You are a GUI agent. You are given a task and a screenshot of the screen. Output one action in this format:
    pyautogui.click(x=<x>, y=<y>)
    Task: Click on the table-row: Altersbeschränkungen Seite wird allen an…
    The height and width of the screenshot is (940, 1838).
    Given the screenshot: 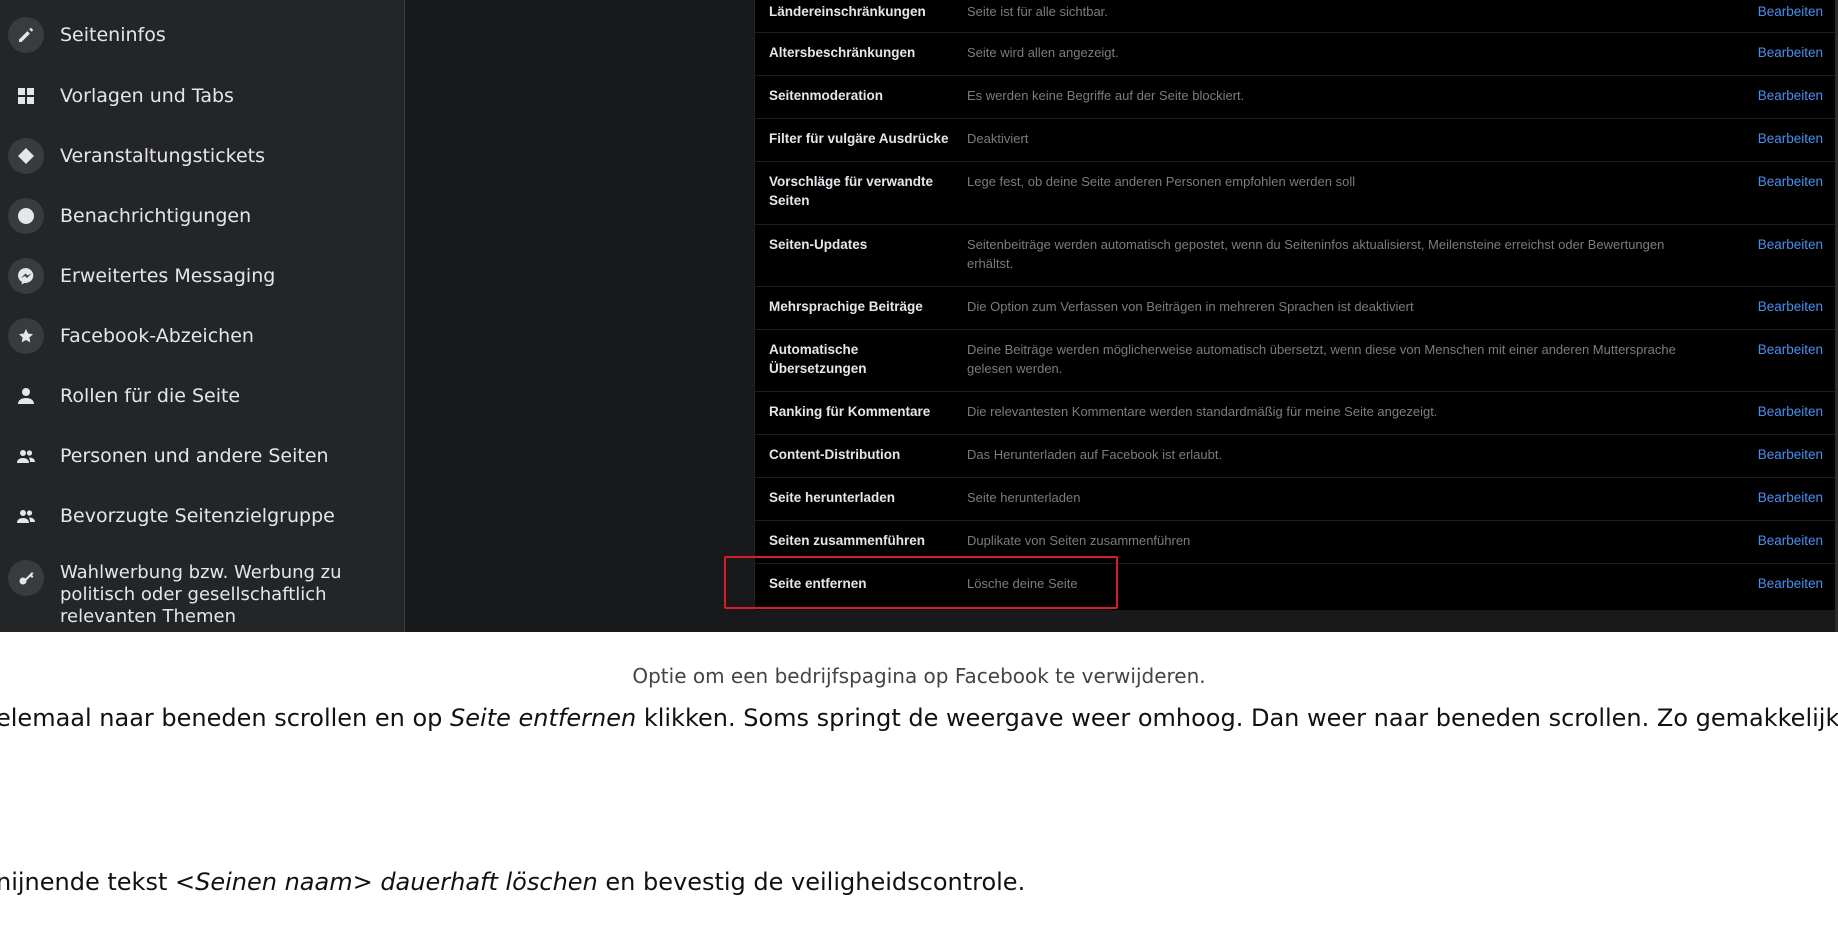 What is the action you would take?
    pyautogui.click(x=1295, y=54)
    